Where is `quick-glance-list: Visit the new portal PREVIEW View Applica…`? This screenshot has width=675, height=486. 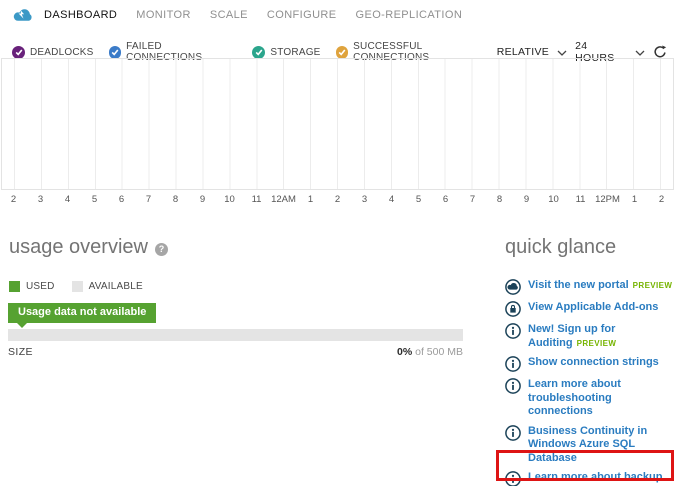 quick-glance-list: Visit the new portal PREVIEW View Applica… is located at coordinates (590, 382).